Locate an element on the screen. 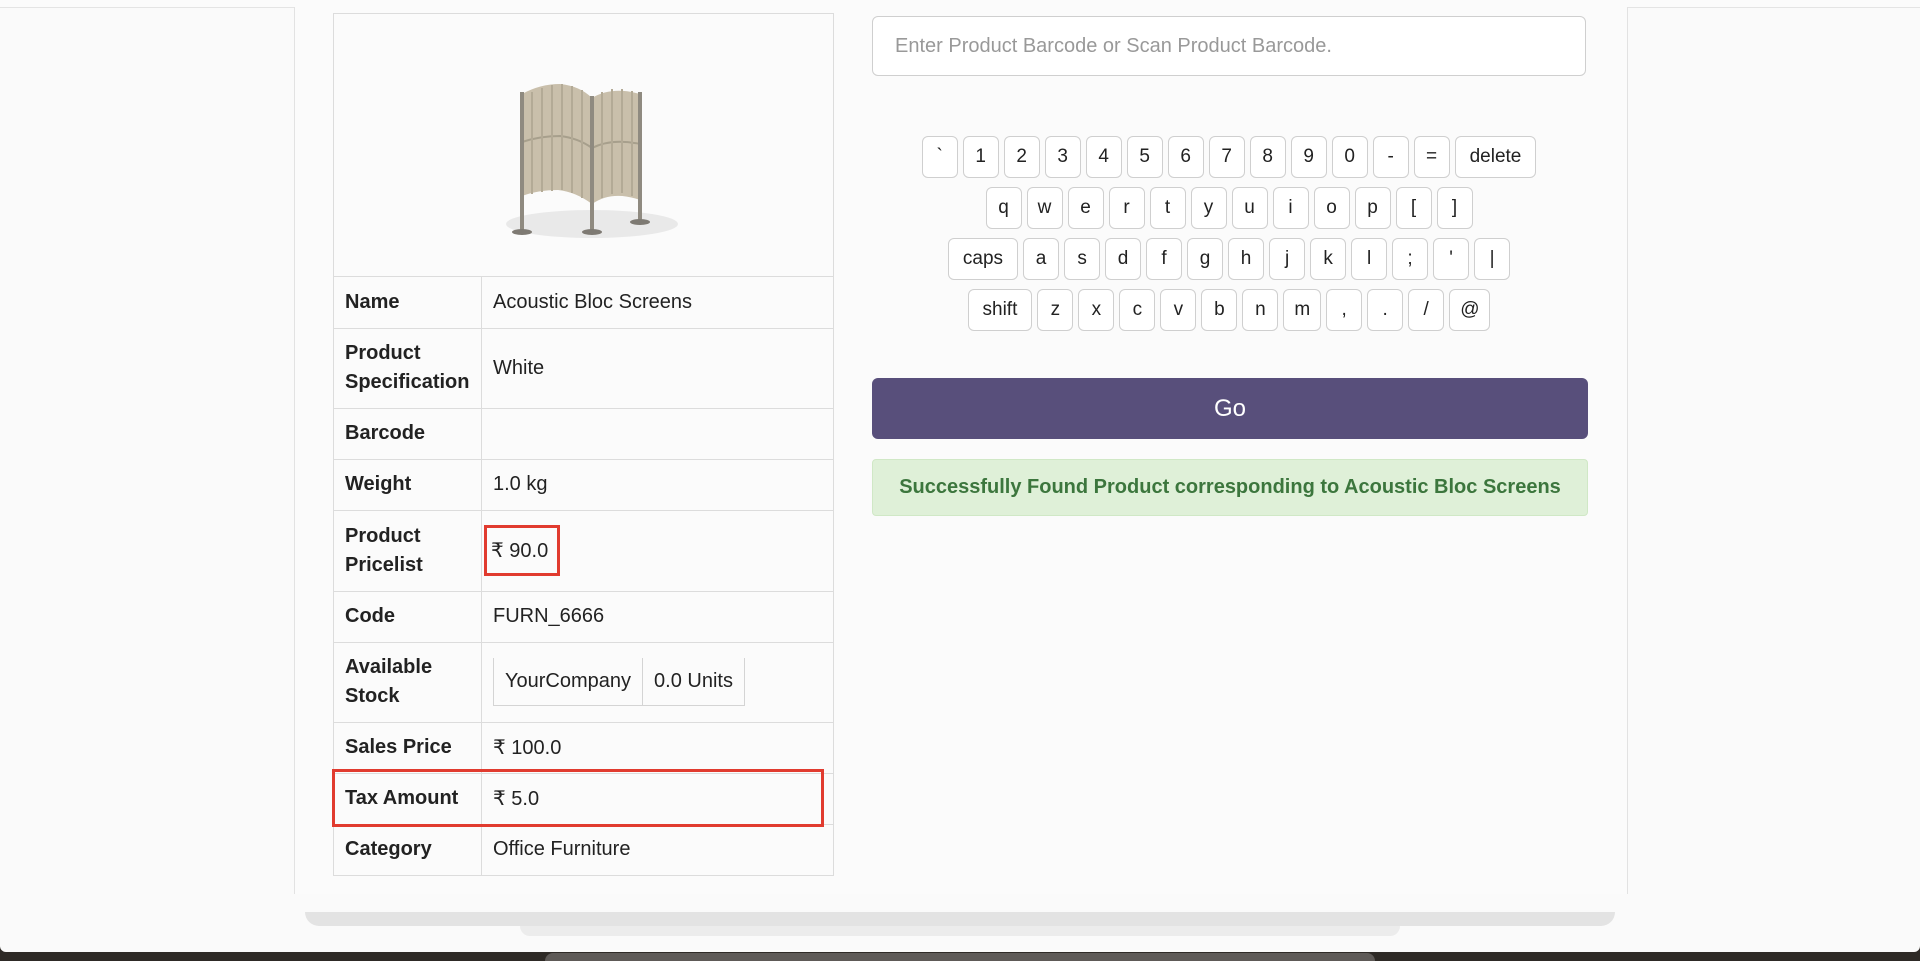 This screenshot has width=1920, height=961. key-comma: , is located at coordinates (1344, 310).